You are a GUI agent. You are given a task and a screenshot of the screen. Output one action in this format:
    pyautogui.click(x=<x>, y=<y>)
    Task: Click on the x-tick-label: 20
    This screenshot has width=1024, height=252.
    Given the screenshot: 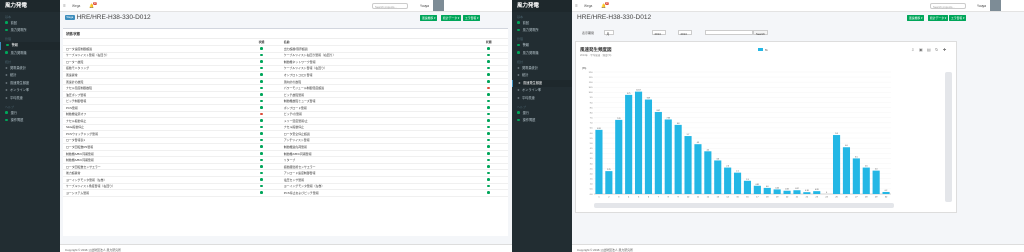 What is the action you would take?
    pyautogui.click(x=787, y=198)
    